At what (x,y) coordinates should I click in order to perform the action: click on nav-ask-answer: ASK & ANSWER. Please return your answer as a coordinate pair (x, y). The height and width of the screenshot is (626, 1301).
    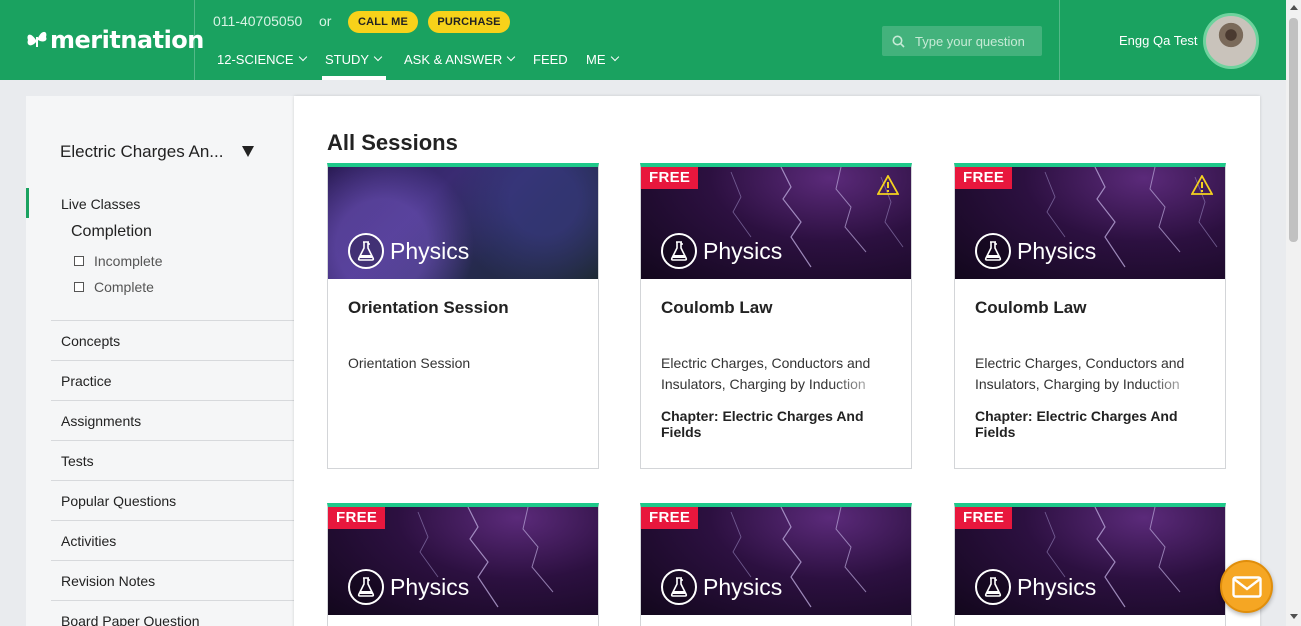
    Looking at the image, I should click on (460, 59).